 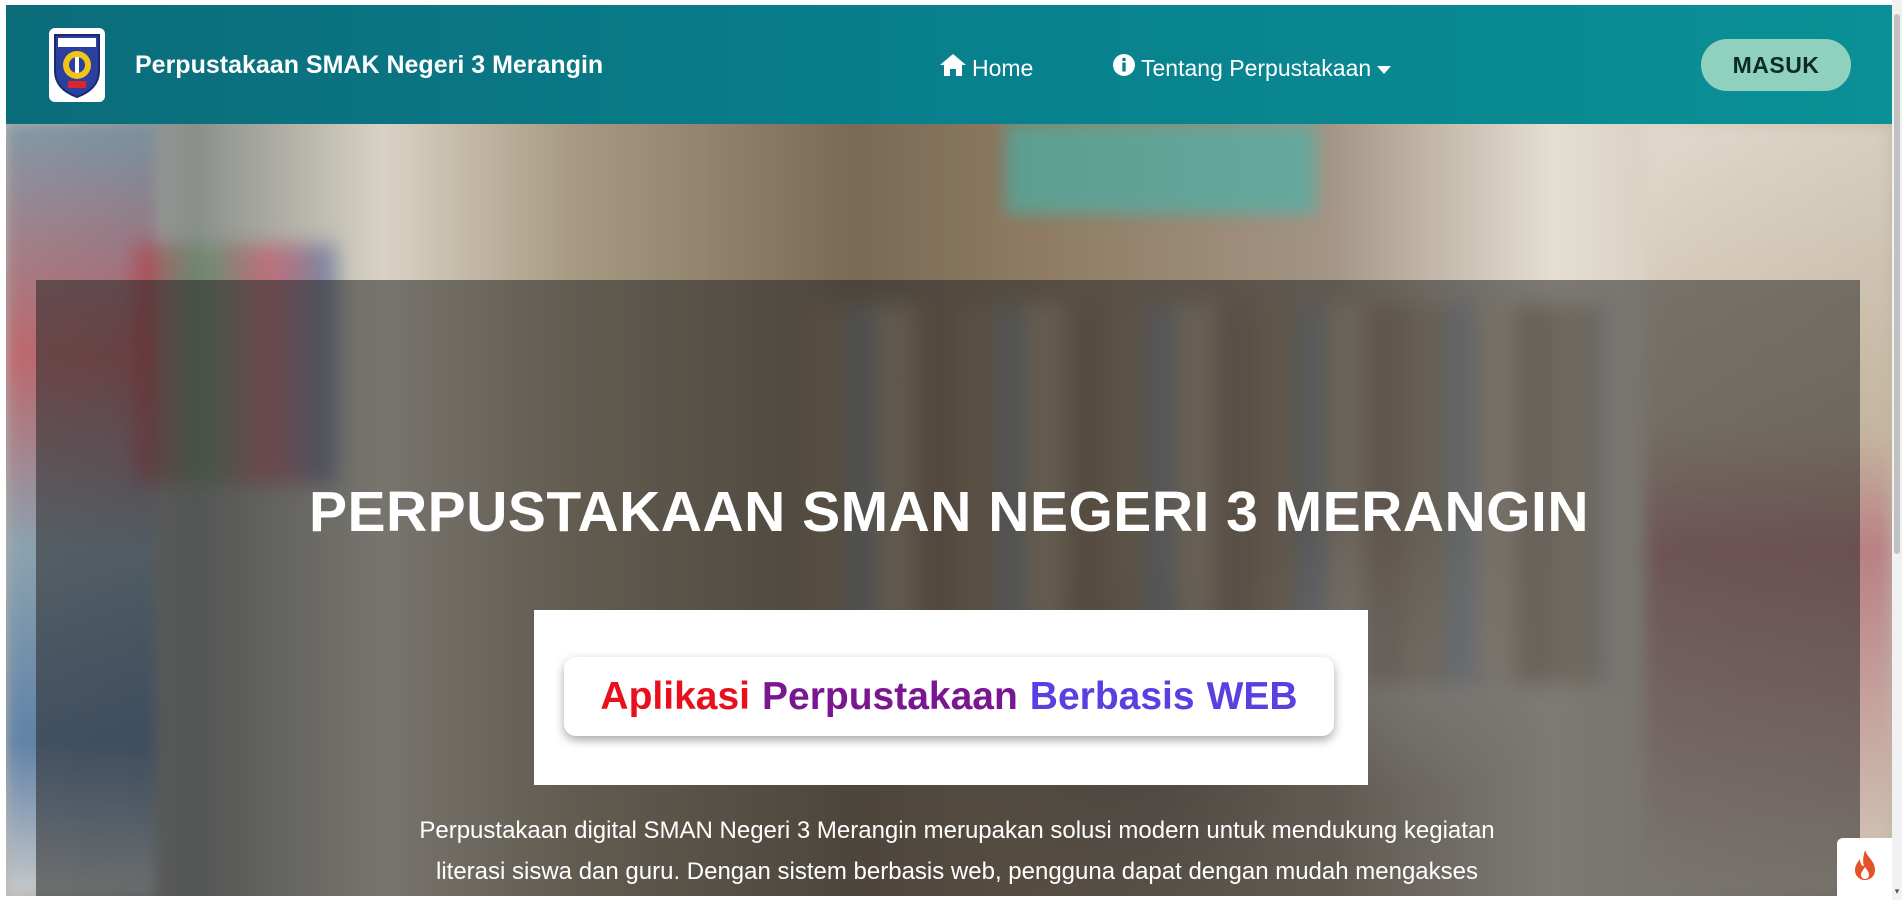 I want to click on school-crest-icon, so click(x=77, y=65).